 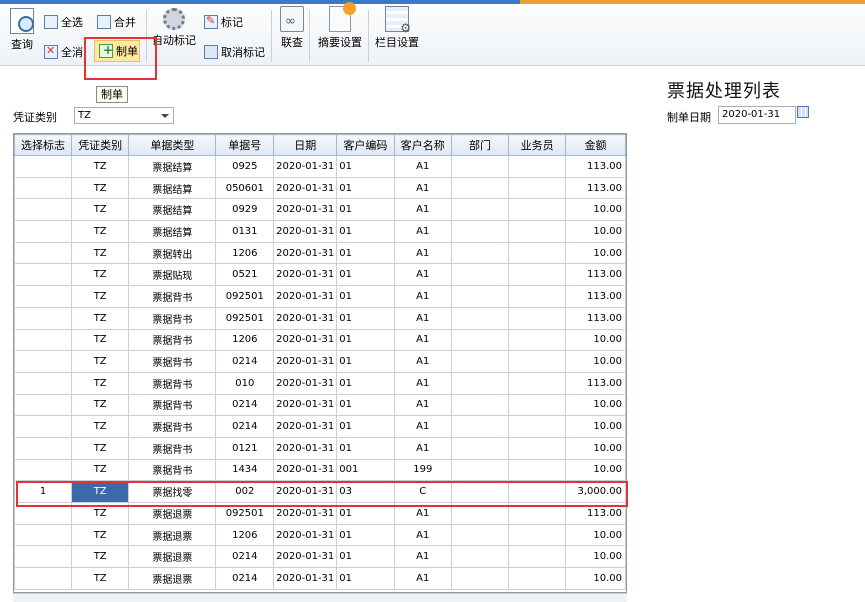 What do you see at coordinates (234, 52) in the screenshot?
I see `unmark-button: 取消标记` at bounding box center [234, 52].